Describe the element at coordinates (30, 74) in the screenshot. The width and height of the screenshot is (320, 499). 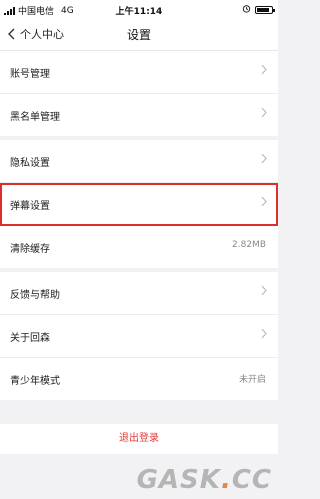
I see `row-label: 账号管理` at that location.